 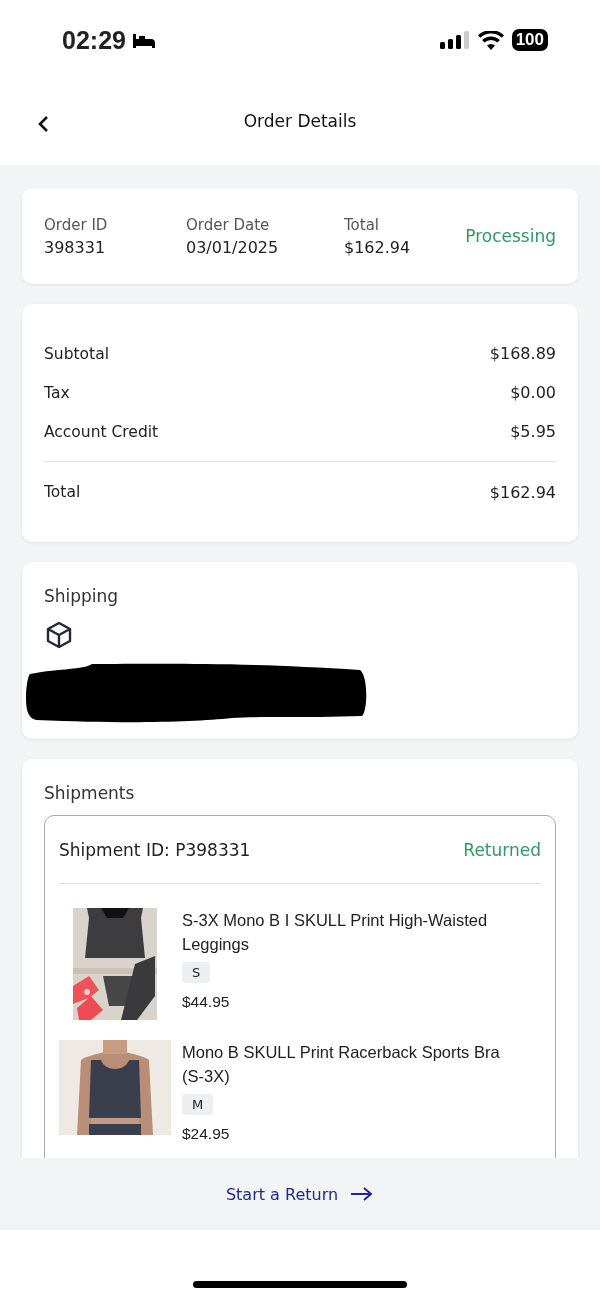 I want to click on arrow-right-icon, so click(x=362, y=1194).